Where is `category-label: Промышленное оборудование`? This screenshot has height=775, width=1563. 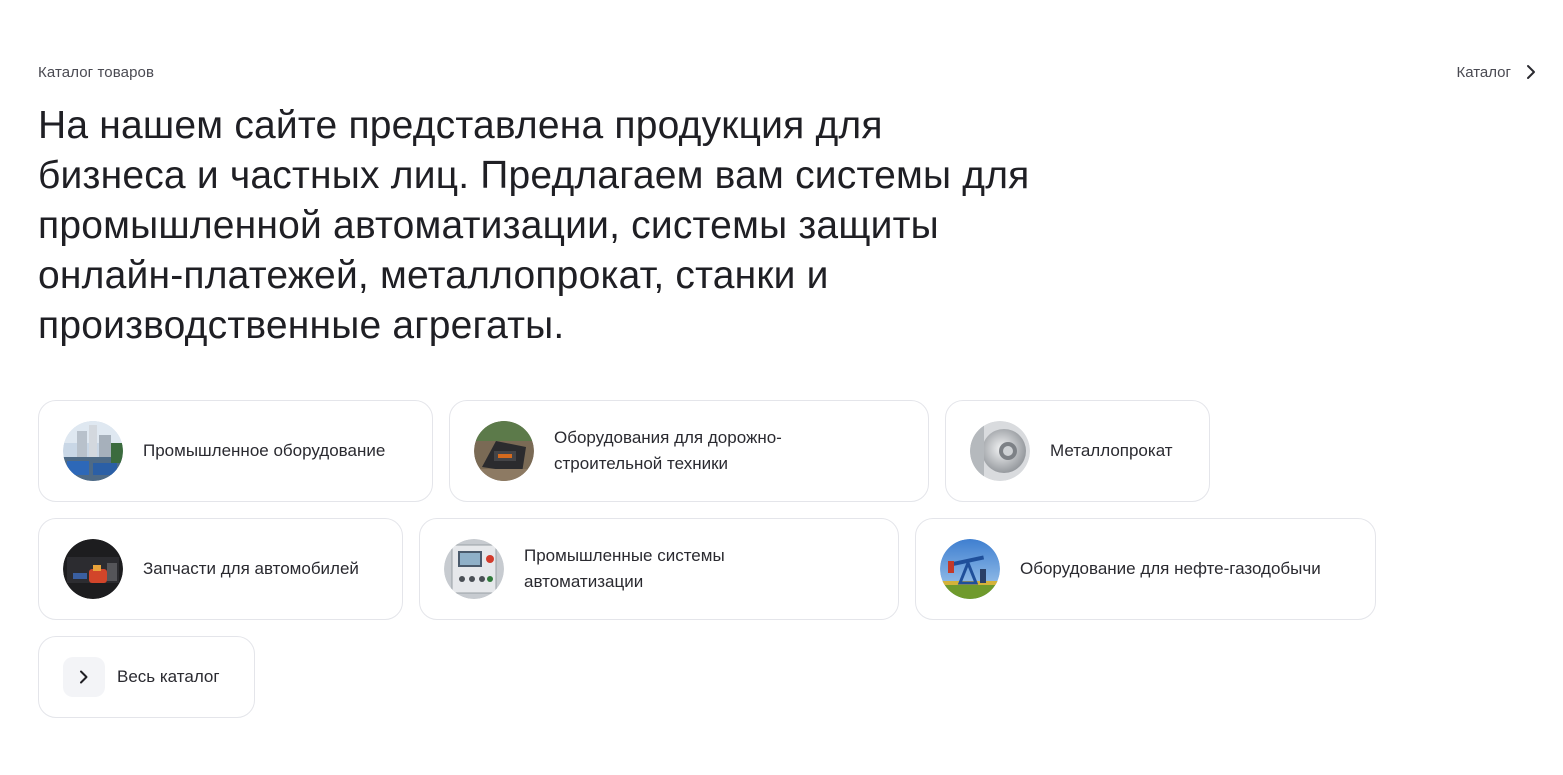 category-label: Промышленное оборудование is located at coordinates (264, 450).